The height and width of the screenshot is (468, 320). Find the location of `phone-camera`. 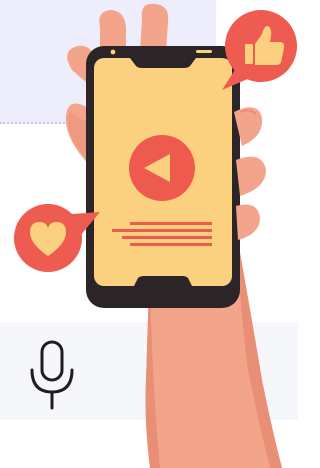

phone-camera is located at coordinates (113, 52).